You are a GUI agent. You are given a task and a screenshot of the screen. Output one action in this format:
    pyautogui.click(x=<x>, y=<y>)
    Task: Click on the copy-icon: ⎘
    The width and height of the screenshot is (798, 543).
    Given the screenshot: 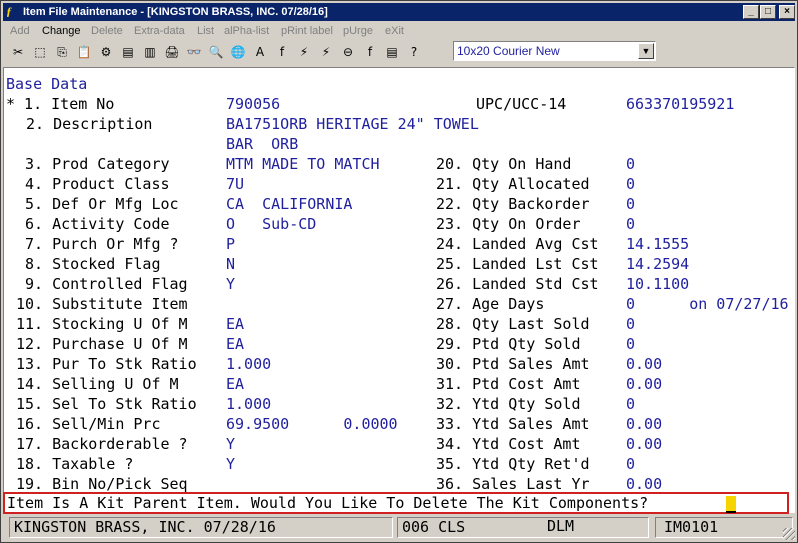 What is the action you would take?
    pyautogui.click(x=62, y=52)
    